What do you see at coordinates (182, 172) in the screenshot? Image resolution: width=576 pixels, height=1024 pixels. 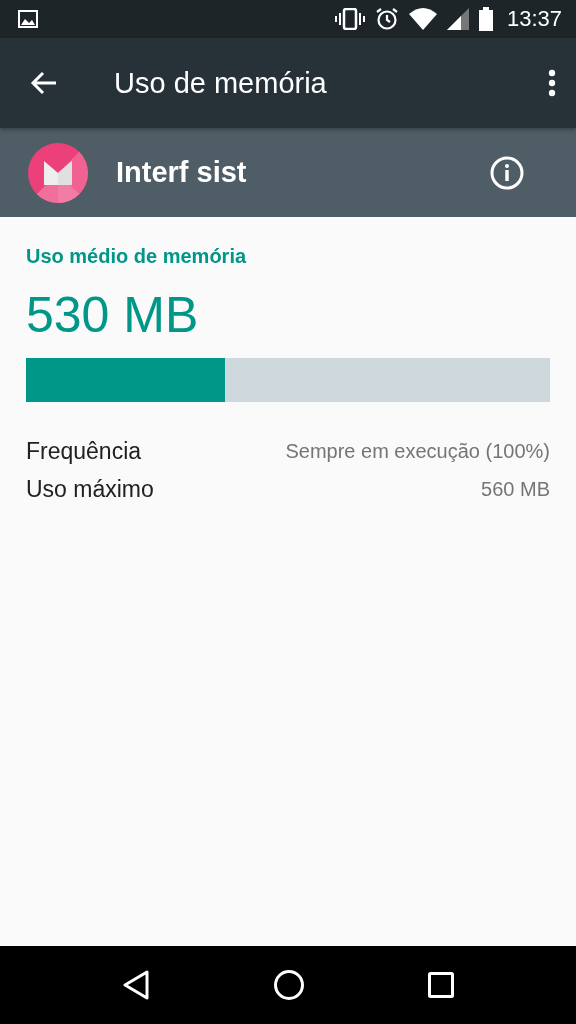 I see `app-name: Interf sist` at bounding box center [182, 172].